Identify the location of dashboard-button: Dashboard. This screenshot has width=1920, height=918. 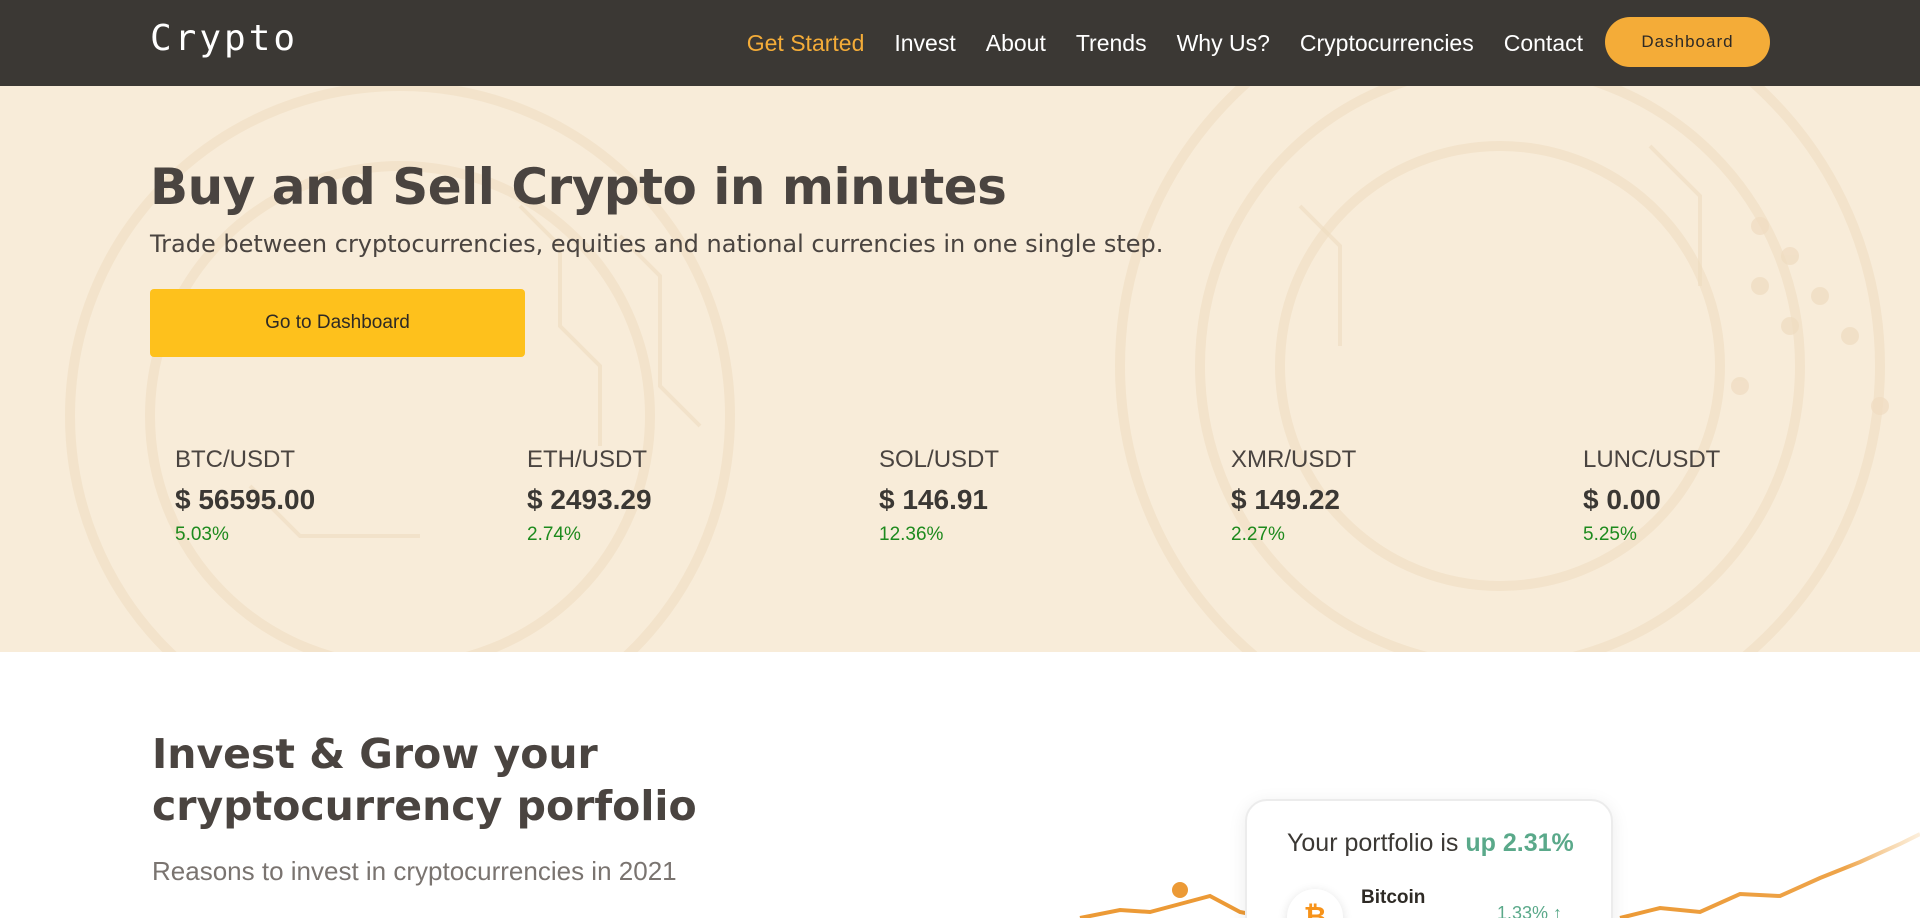
(1687, 42).